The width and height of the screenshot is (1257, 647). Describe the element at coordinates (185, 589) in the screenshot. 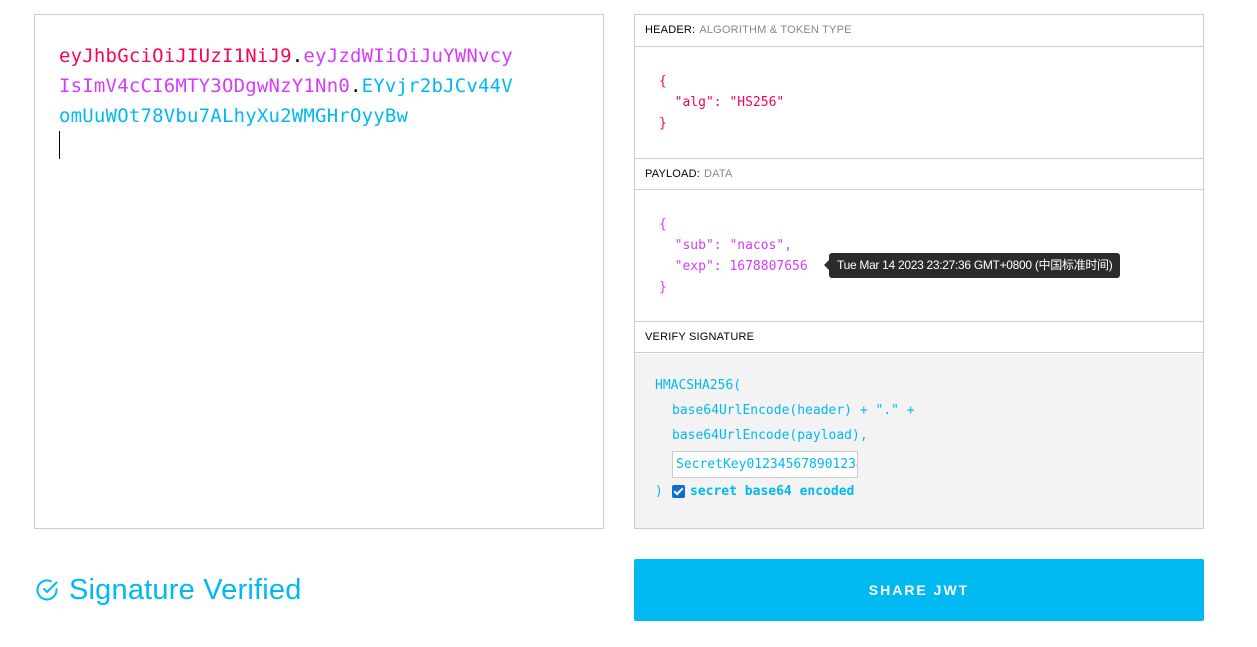

I see `signature-status-text: Signature Verified` at that location.